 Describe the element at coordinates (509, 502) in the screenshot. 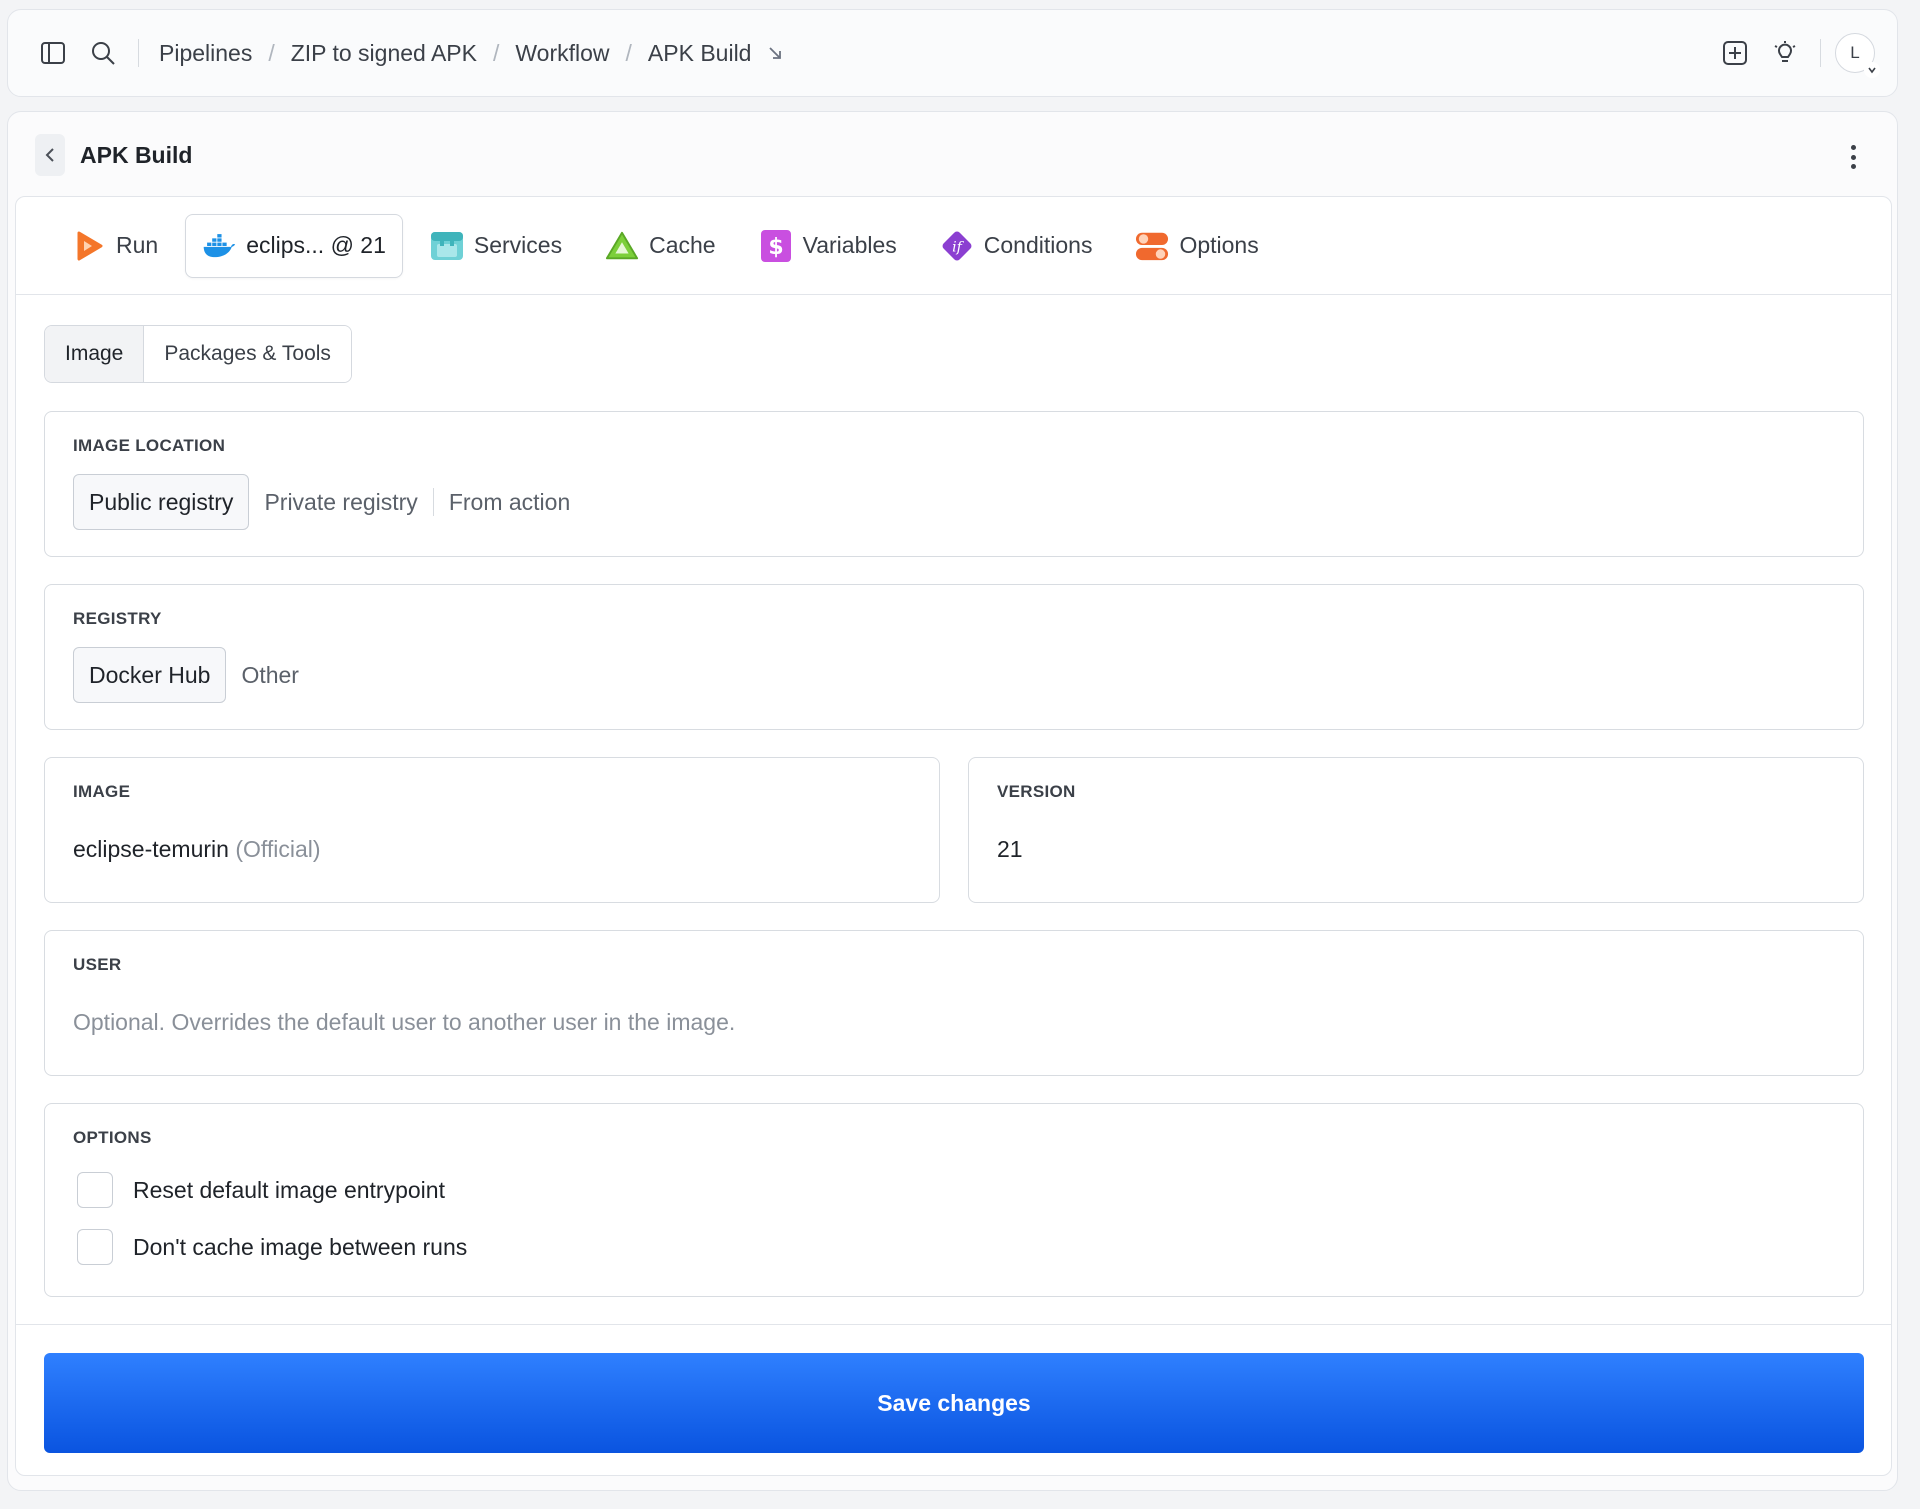

I see `option-from-action: From action` at that location.